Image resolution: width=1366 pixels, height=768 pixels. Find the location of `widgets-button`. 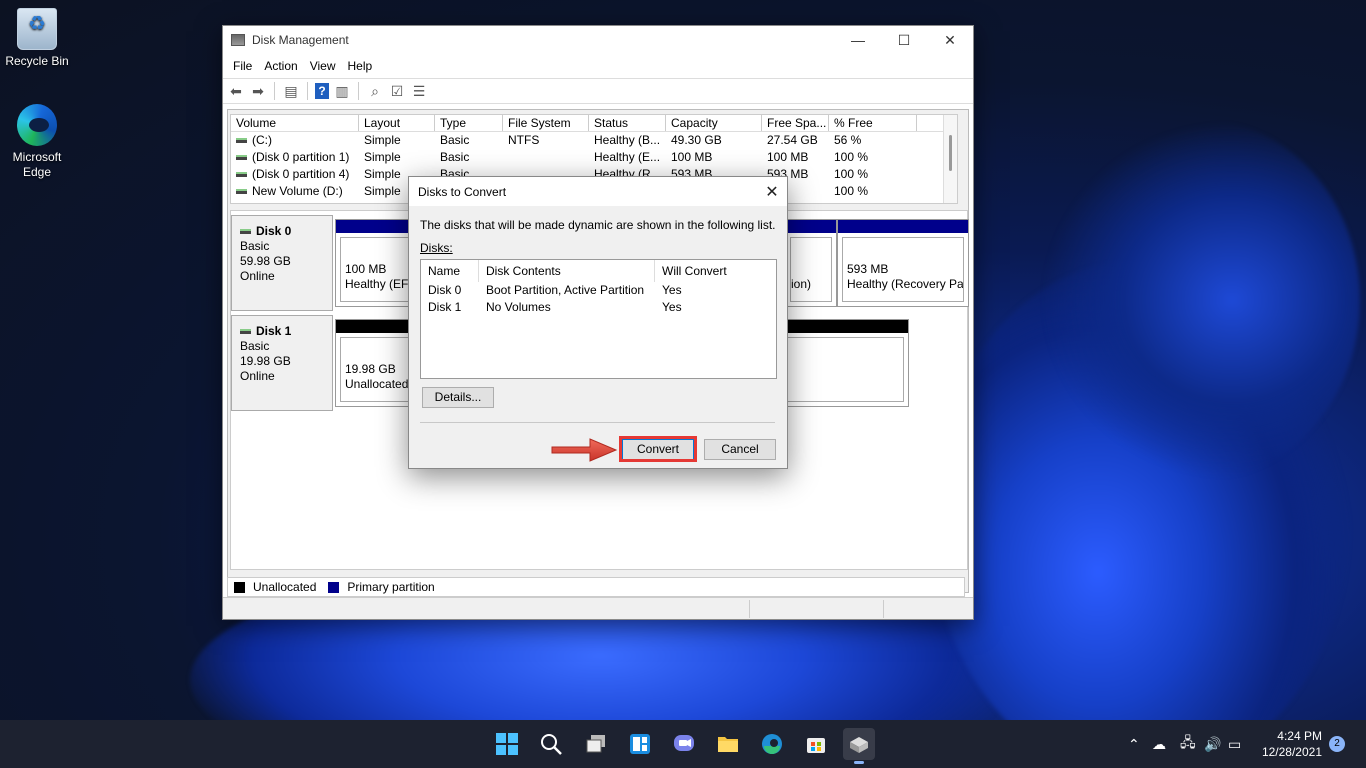

widgets-button is located at coordinates (640, 744).